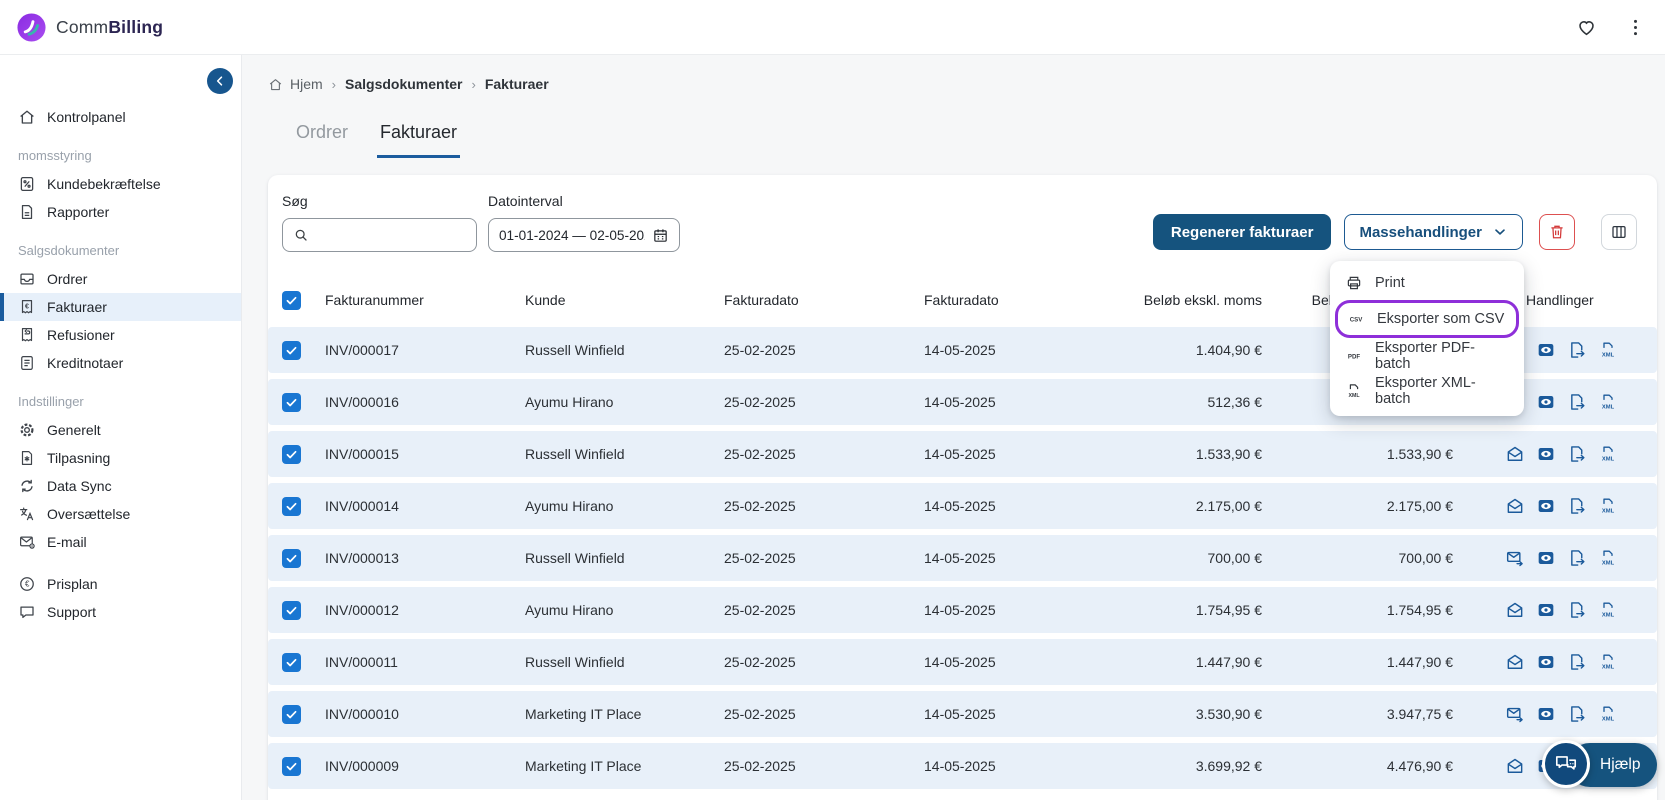  I want to click on sidebar-item-kundebekraeftelse: Kundebekræftelse, so click(120, 184).